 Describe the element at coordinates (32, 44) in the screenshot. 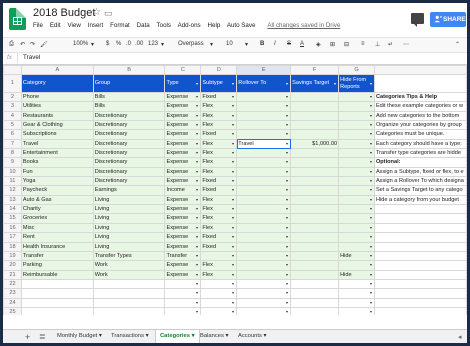

I see `redo-icon: ↷` at that location.